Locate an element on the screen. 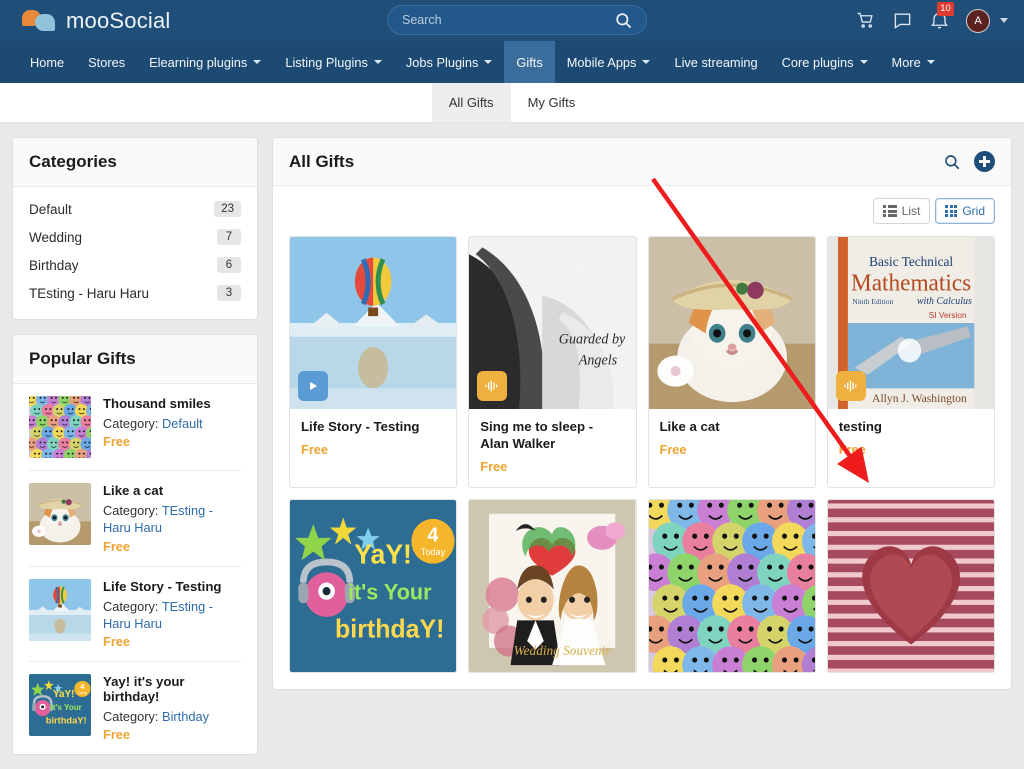 The image size is (1024, 769). category-row: TEsting - Haru Haru 3 is located at coordinates (135, 293).